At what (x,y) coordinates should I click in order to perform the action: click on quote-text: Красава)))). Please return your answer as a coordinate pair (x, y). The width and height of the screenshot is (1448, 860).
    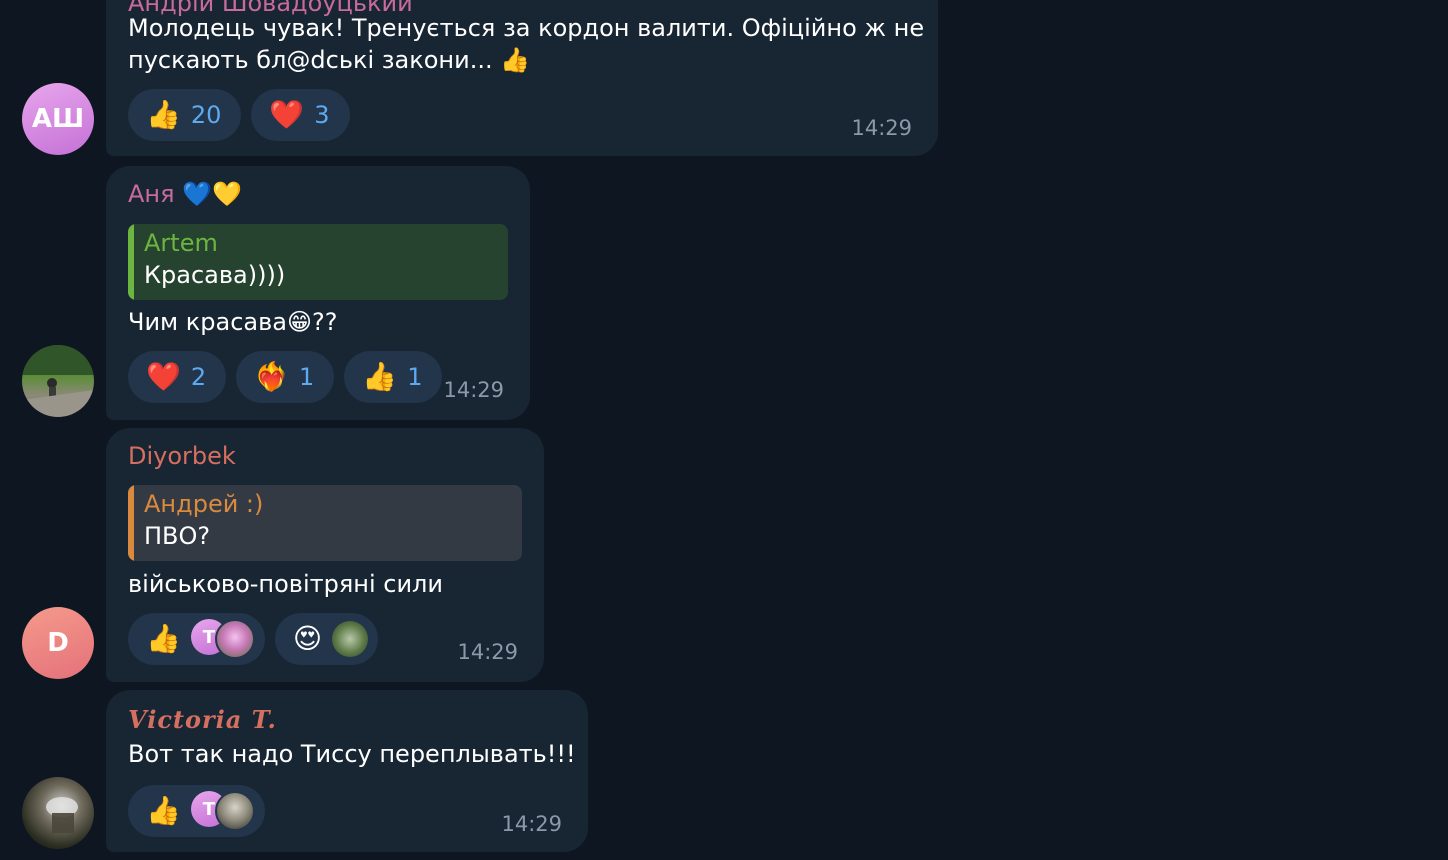
    Looking at the image, I should click on (215, 275).